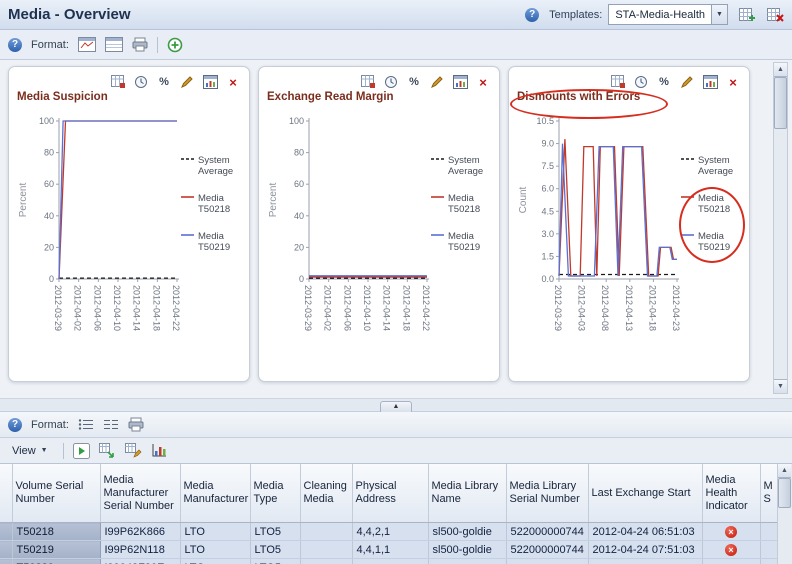 Image resolution: width=792 pixels, height=564 pixels. What do you see at coordinates (275, 493) in the screenshot?
I see `column-header-media-type: Media Type` at bounding box center [275, 493].